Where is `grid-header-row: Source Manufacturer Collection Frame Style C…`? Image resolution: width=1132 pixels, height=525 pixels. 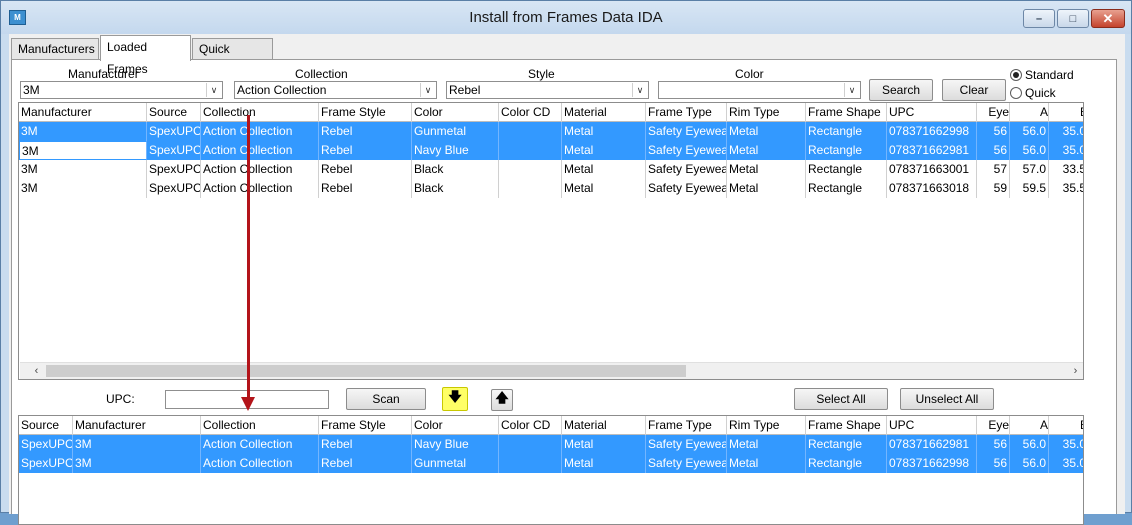 grid-header-row: Source Manufacturer Collection Frame Style C… is located at coordinates (551, 425).